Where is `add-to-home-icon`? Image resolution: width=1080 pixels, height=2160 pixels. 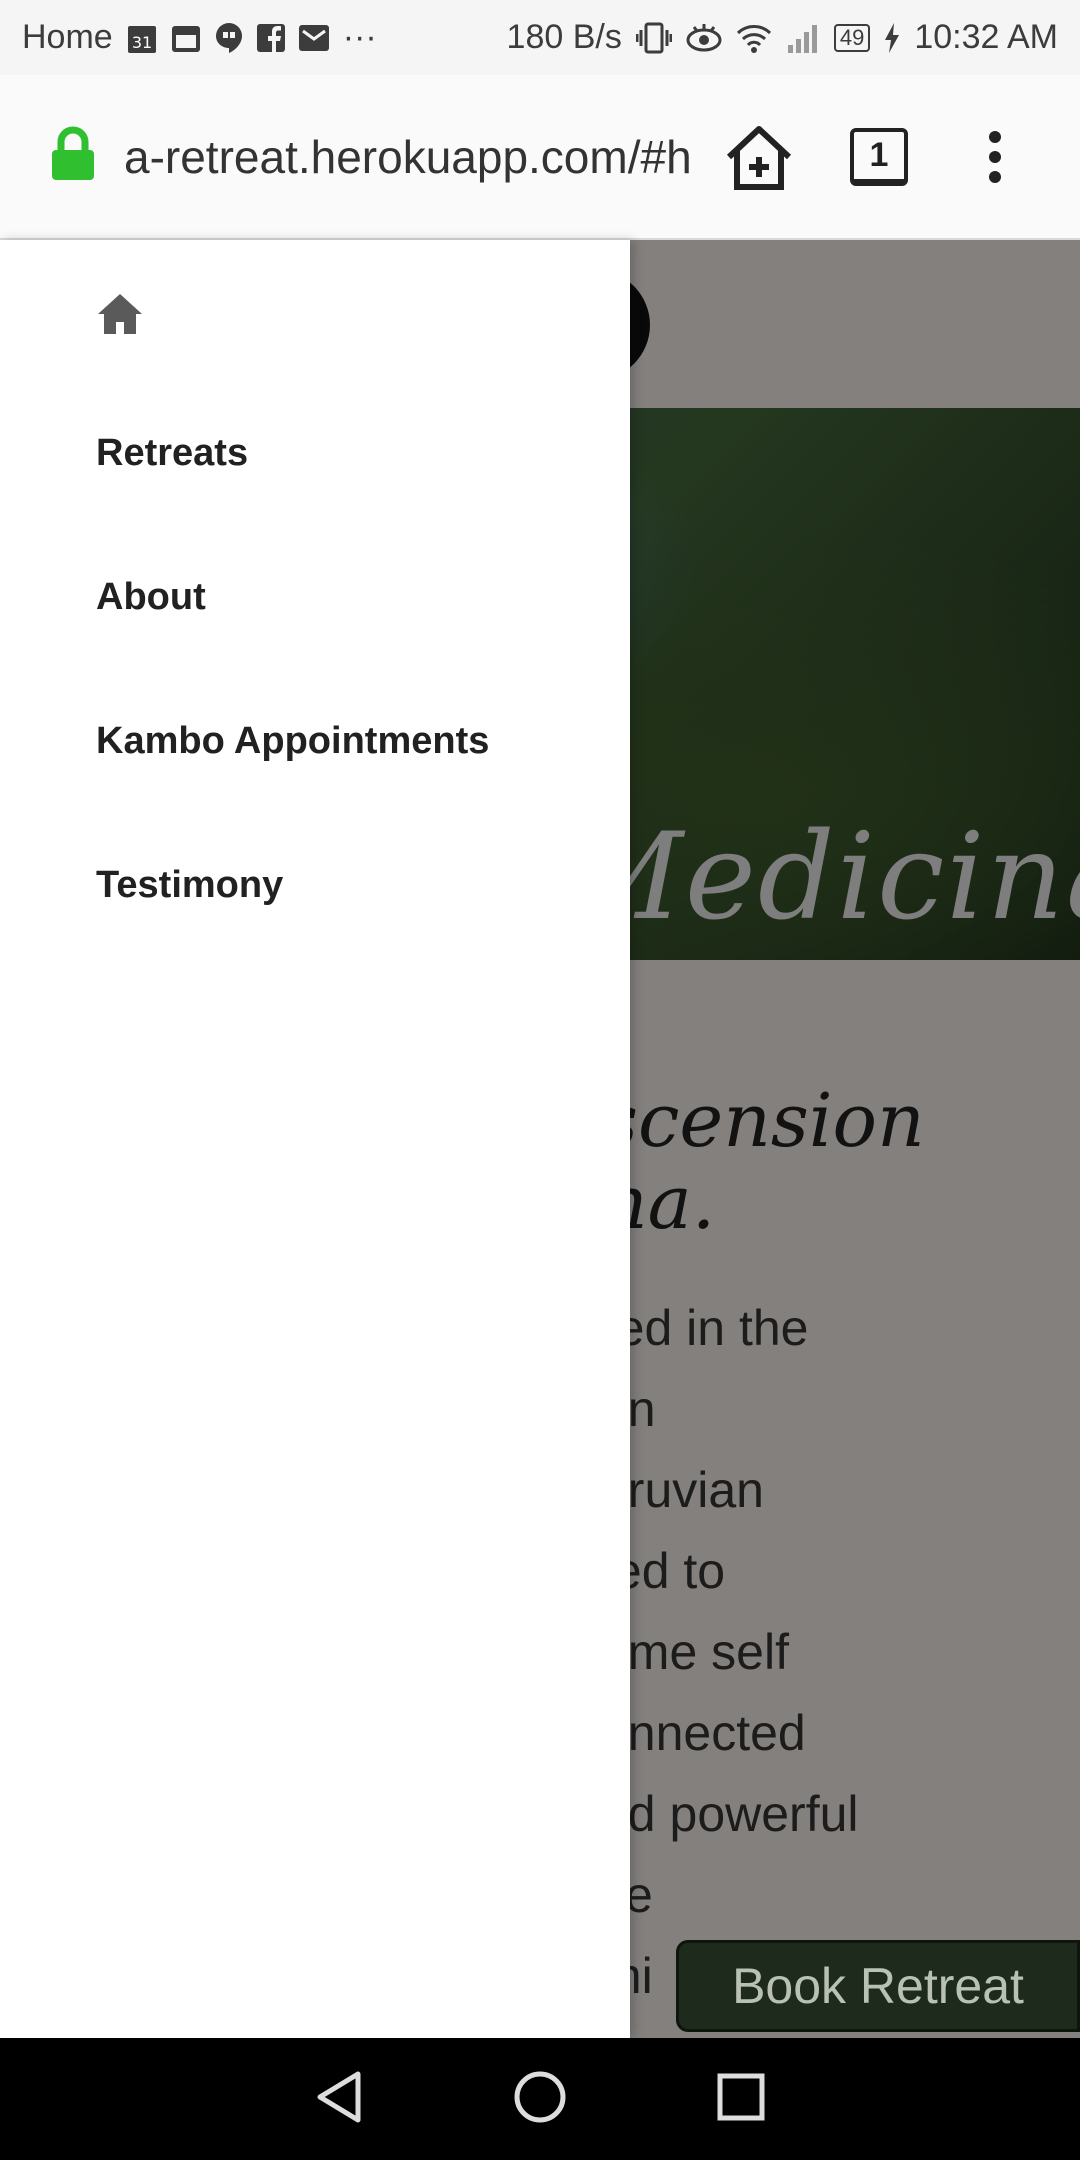
add-to-home-icon is located at coordinates (759, 157).